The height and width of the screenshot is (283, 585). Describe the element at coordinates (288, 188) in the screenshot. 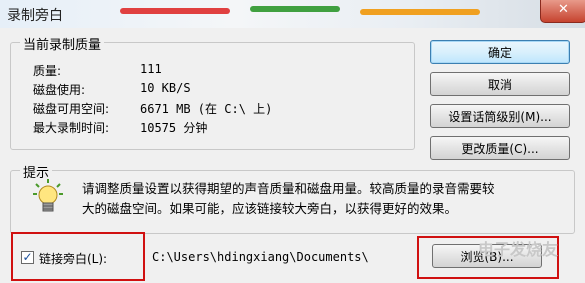

I see `hint-text-line1: 请调整质量设置以获得期望的声音质量和磁盘用量。较高质量的录音需要较` at that location.